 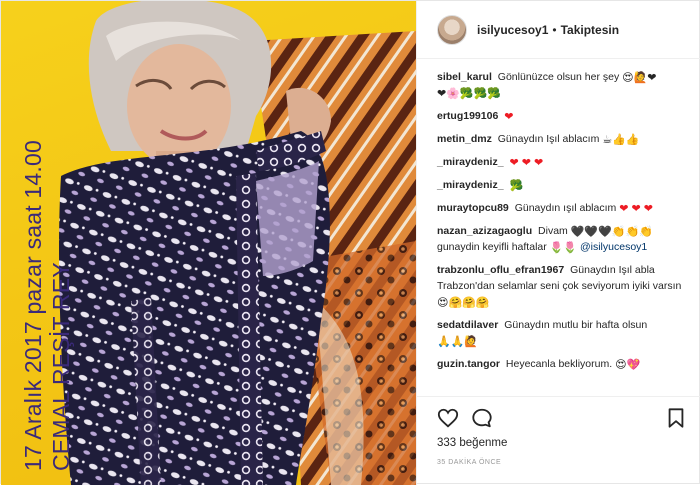 What do you see at coordinates (512, 30) in the screenshot?
I see `header-username: isilyucesoy1` at bounding box center [512, 30].